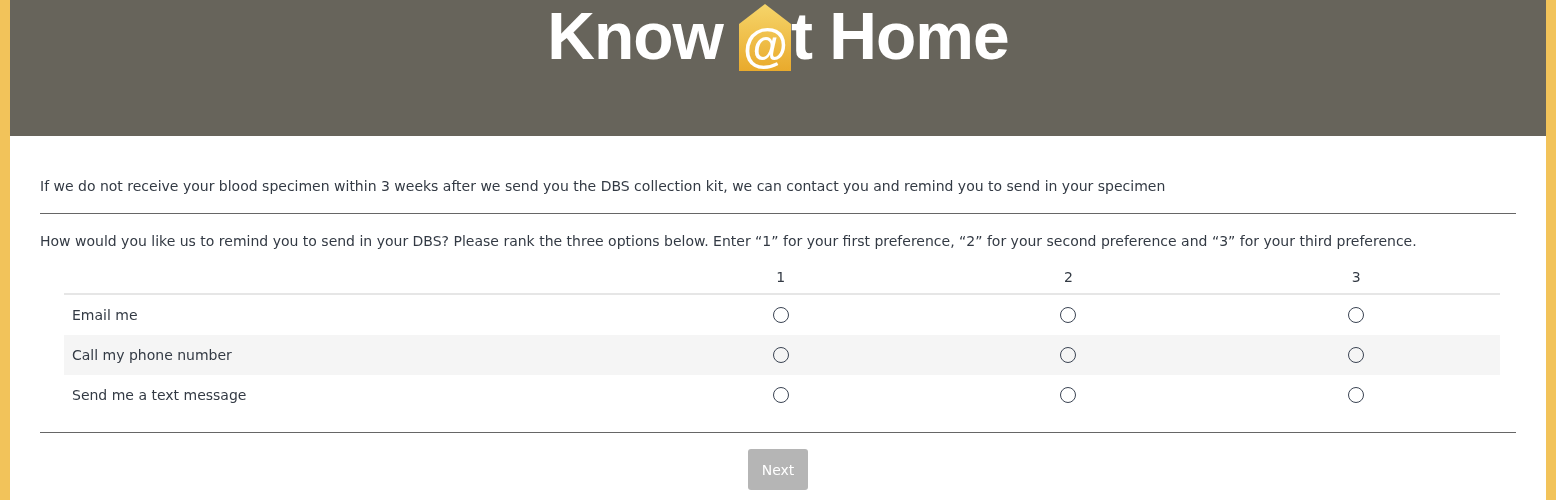  Describe the element at coordinates (603, 186) in the screenshot. I see `intro-text: If we do not receive your blood specimen within 3 weeks after we send you the DBS collection kit, we can contact you and remind you to send in your specimen` at that location.